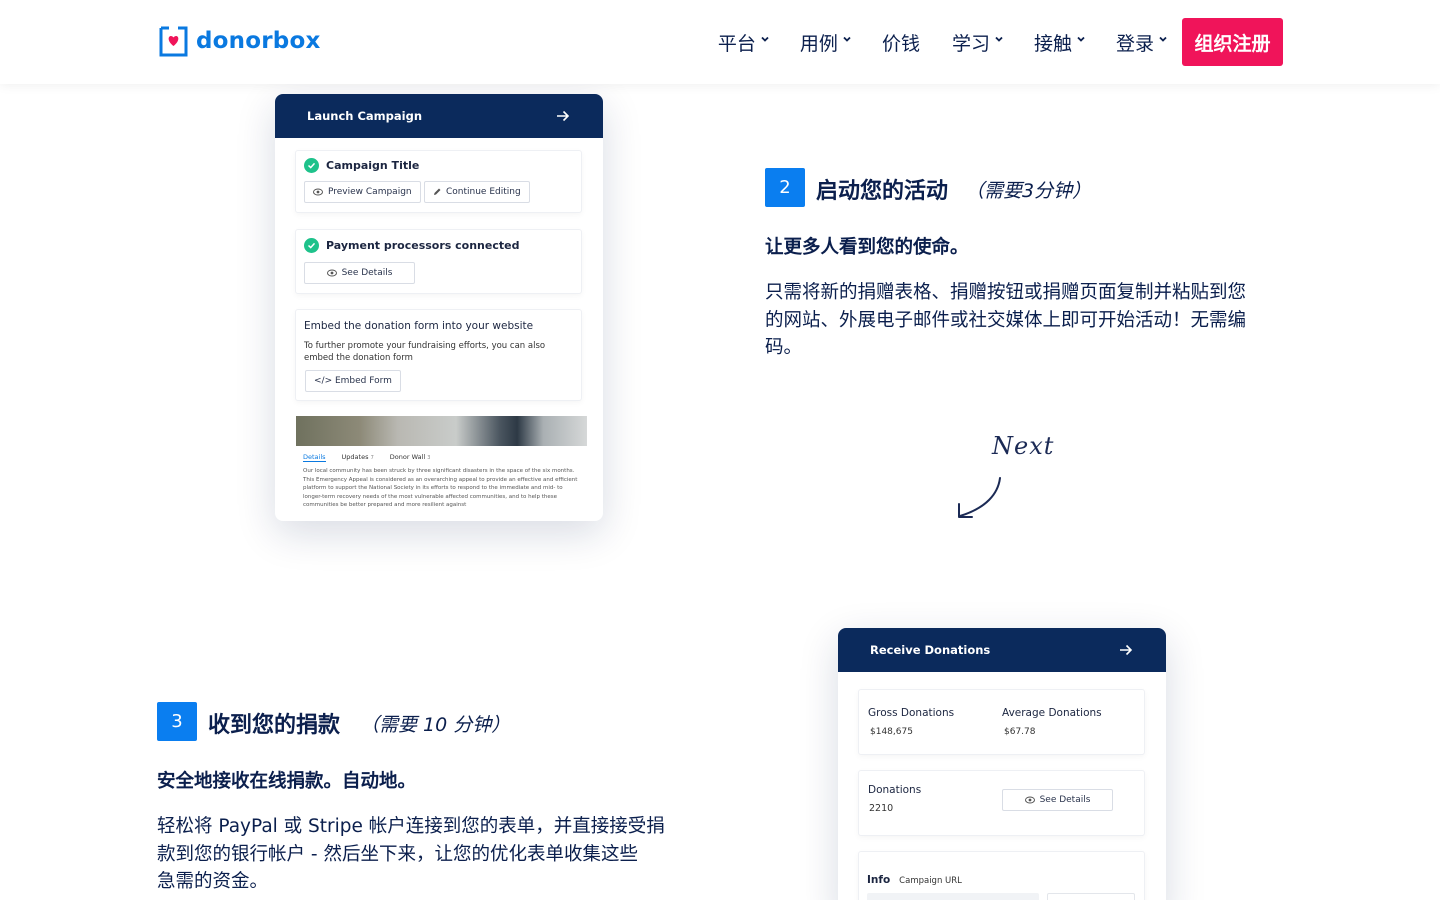 Image resolution: width=1440 pixels, height=900 pixels. What do you see at coordinates (930, 881) in the screenshot?
I see `campaign-url-label: Campaign URL` at bounding box center [930, 881].